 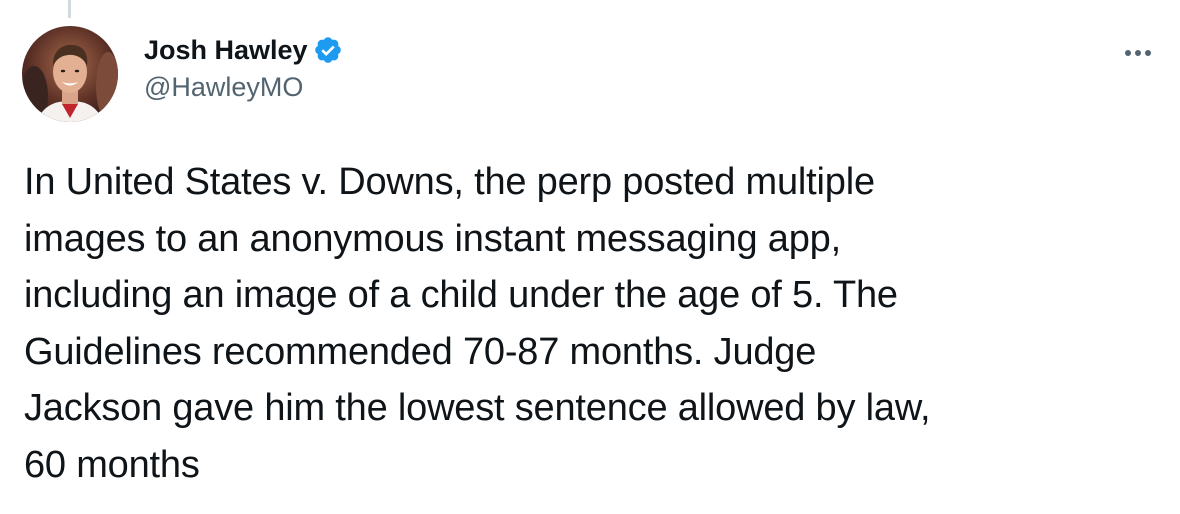 I want to click on name-row: Josh Hawley, so click(x=243, y=50).